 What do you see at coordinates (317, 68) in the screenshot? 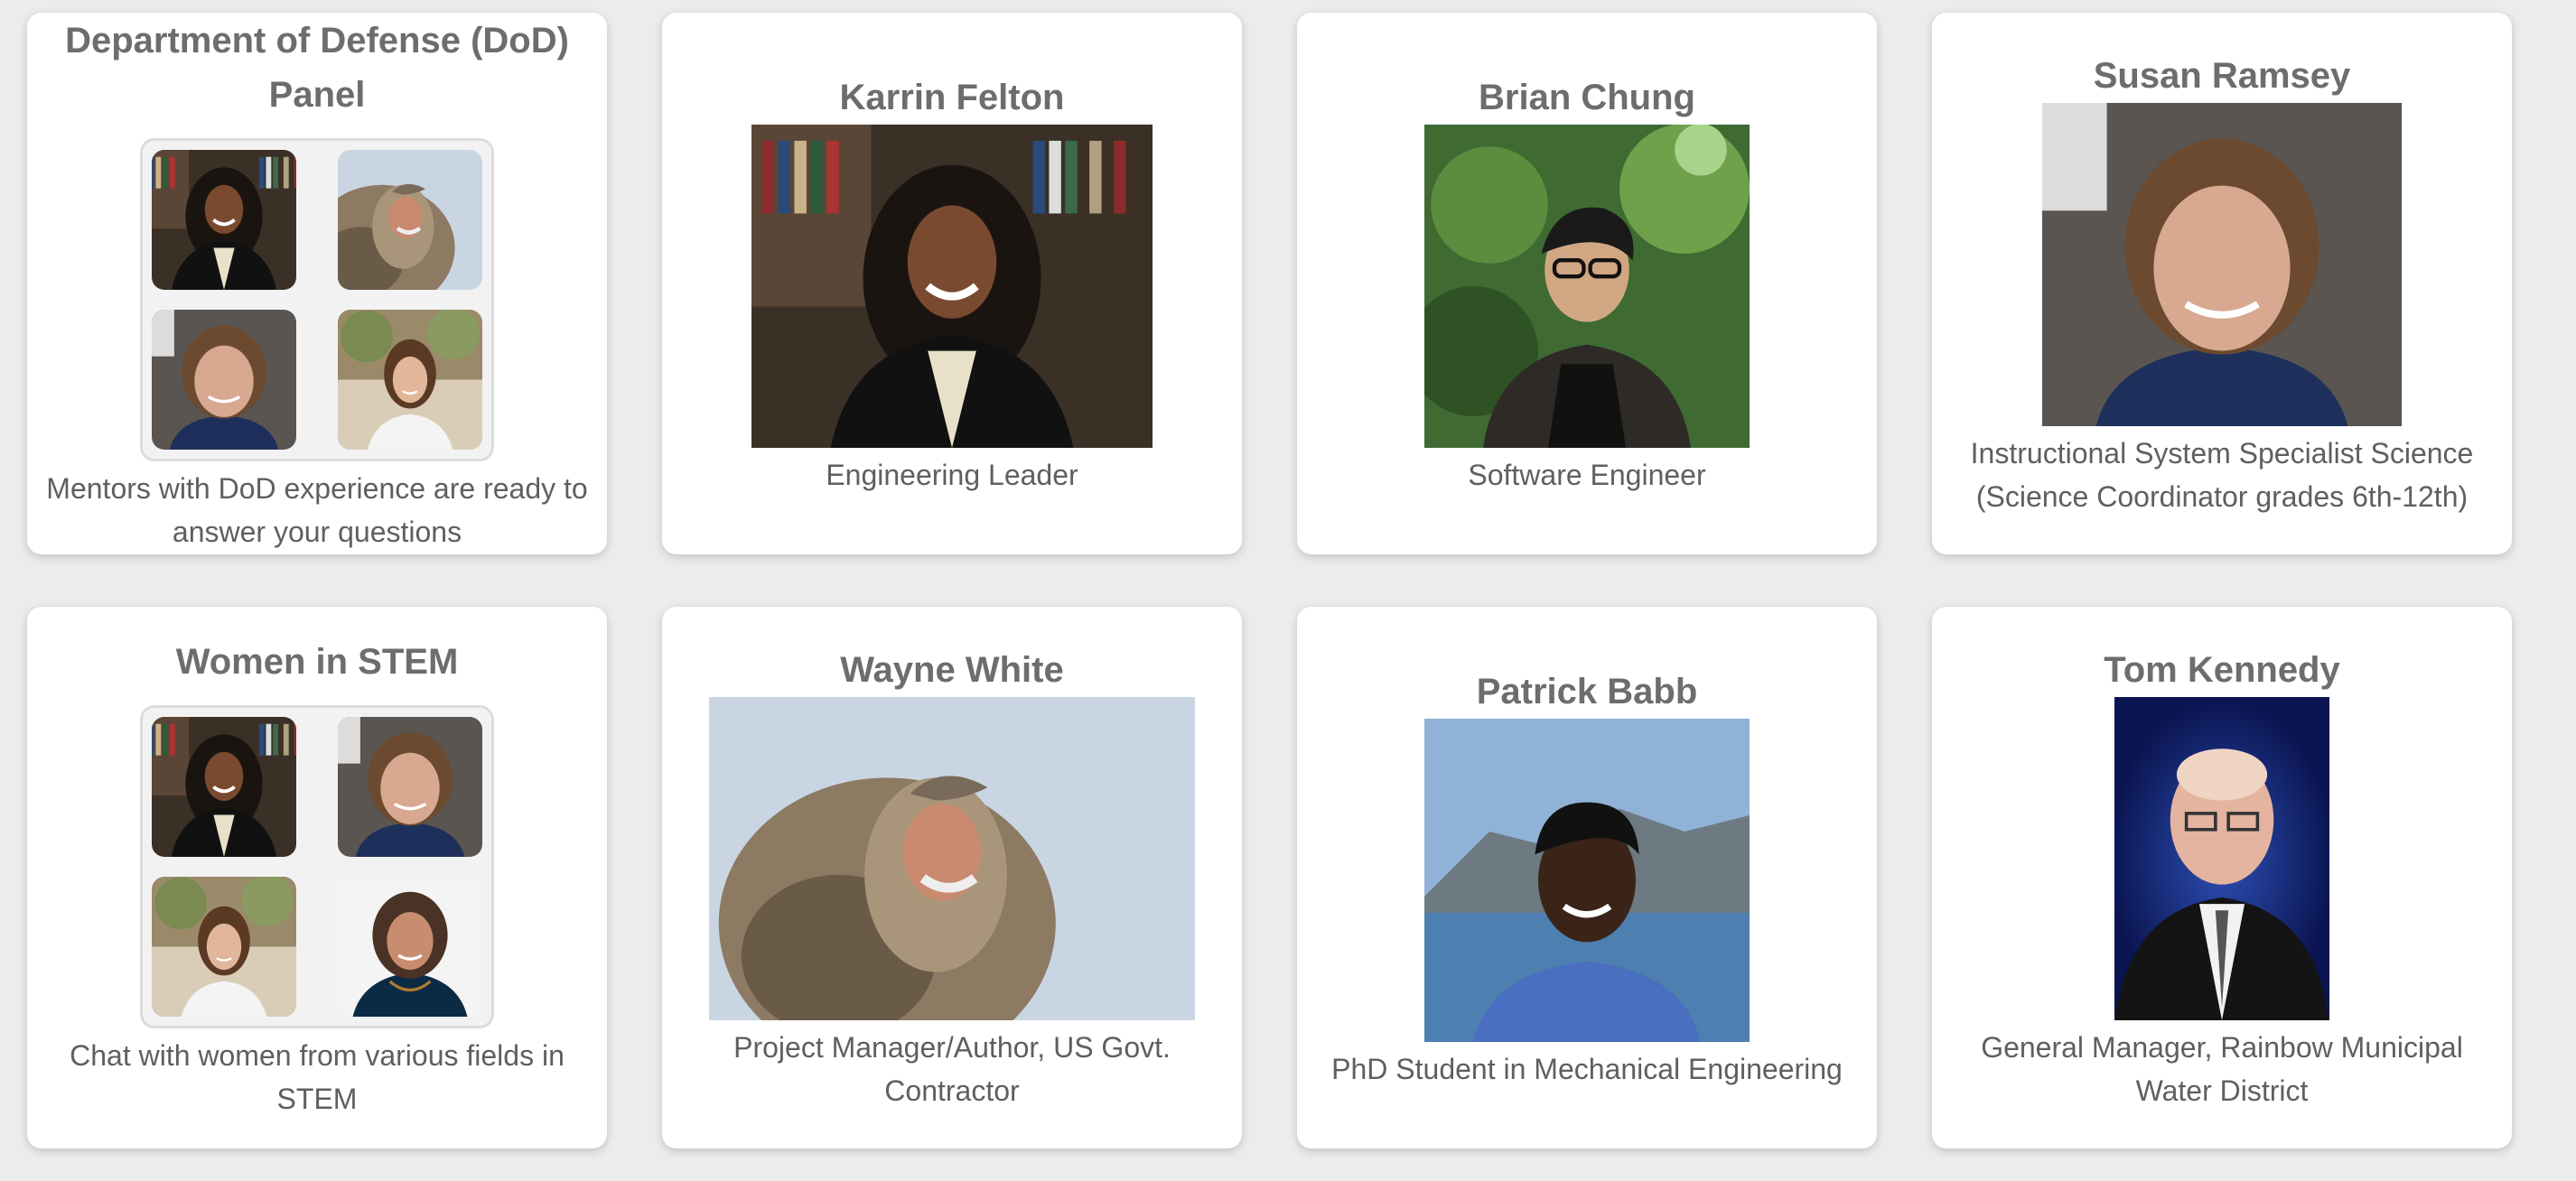
I see `card-title: Department of Defense (DoD) Panel` at bounding box center [317, 68].